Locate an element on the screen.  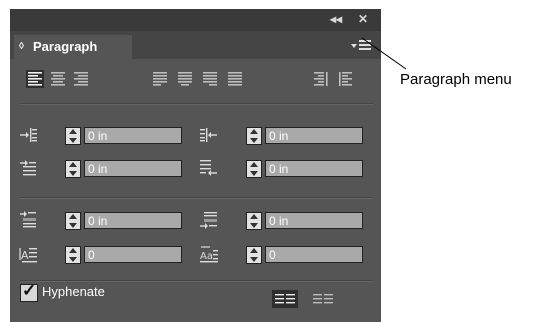
align-to-baseline-grid-icon is located at coordinates (323, 299).